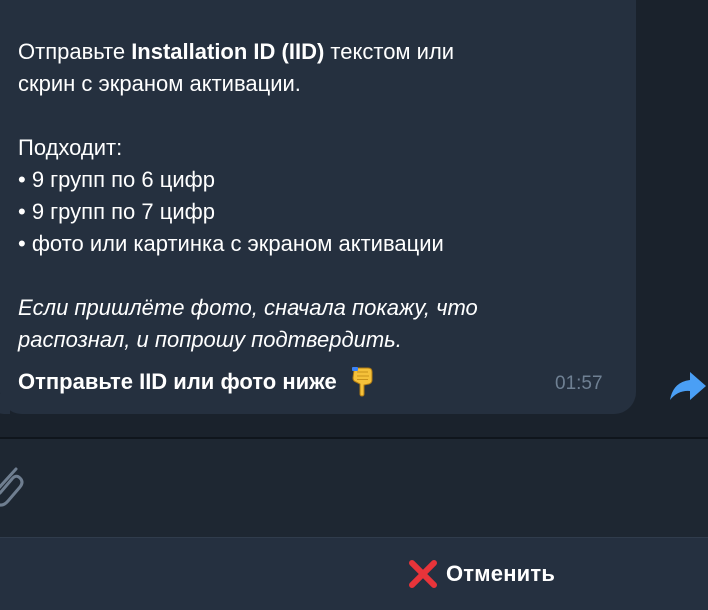  Describe the element at coordinates (248, 307) in the screenshot. I see `italic-note-text-1: Если пришлёте фото, сначала покажу, что` at that location.